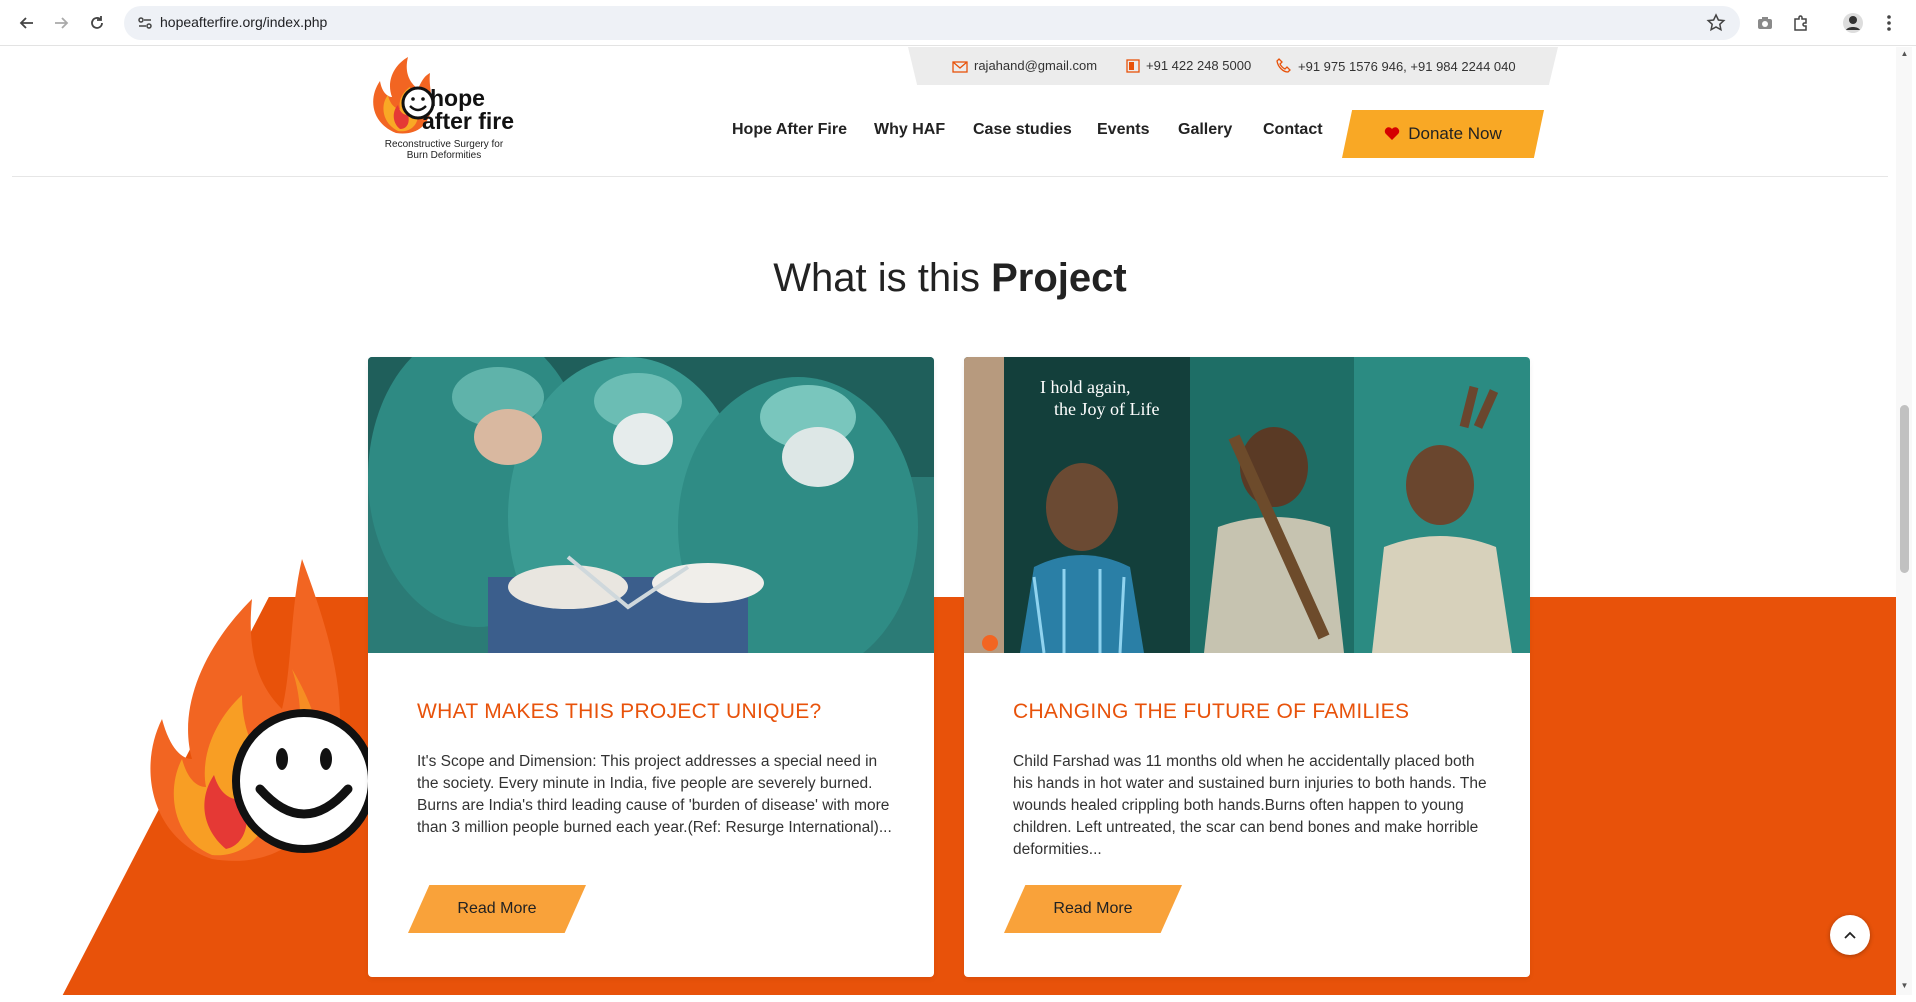 The width and height of the screenshot is (1916, 1002). Describe the element at coordinates (1198, 65) in the screenshot. I see `contact-landline-text: +91 422 248 5000` at that location.